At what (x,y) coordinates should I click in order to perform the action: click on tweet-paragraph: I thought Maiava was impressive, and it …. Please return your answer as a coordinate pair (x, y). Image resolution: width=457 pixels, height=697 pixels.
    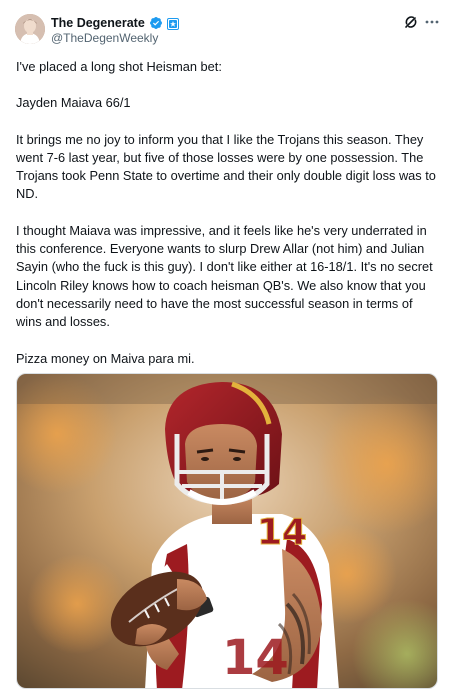
    Looking at the image, I should click on (224, 276).